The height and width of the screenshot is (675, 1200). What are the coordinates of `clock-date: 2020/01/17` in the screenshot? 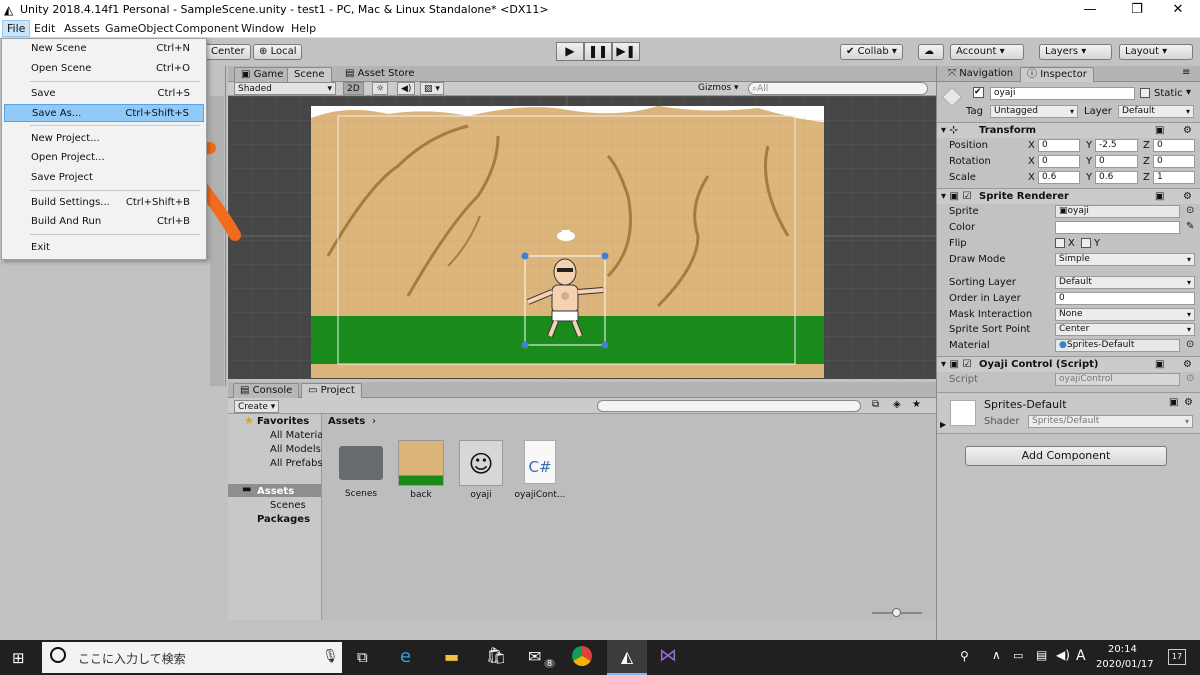 It's located at (1125, 664).